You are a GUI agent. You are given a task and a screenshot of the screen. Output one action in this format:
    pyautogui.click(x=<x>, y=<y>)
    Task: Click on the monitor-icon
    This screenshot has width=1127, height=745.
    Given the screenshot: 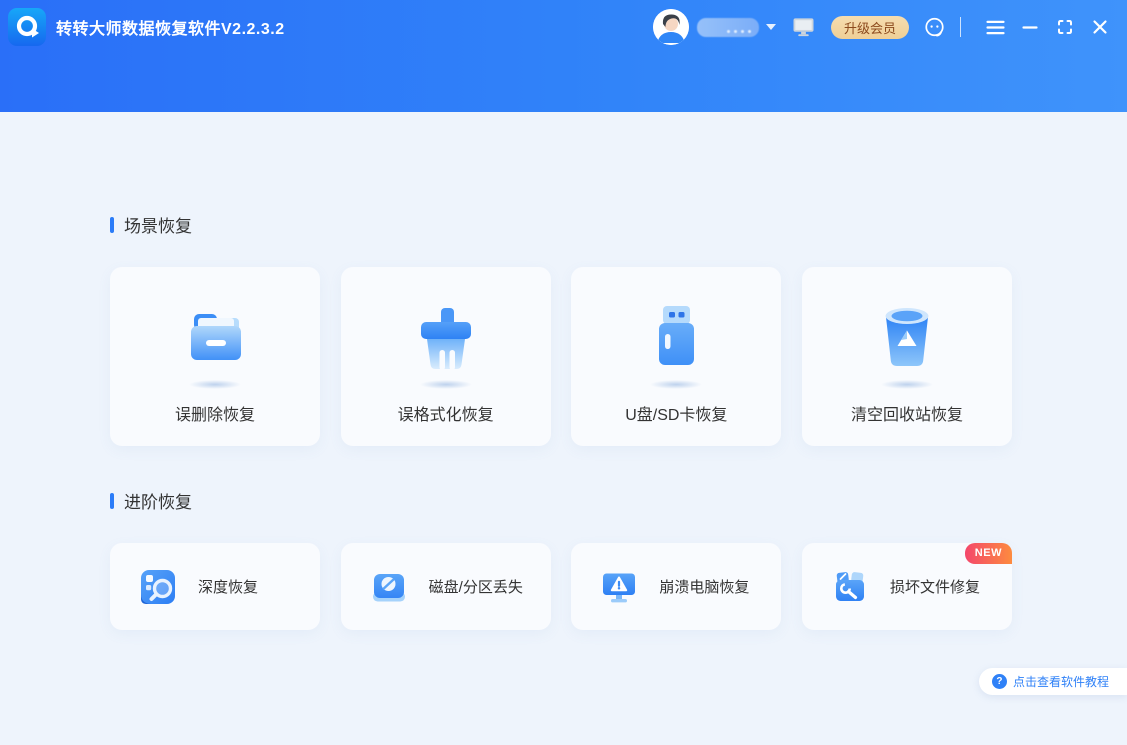 What is the action you would take?
    pyautogui.click(x=803, y=27)
    